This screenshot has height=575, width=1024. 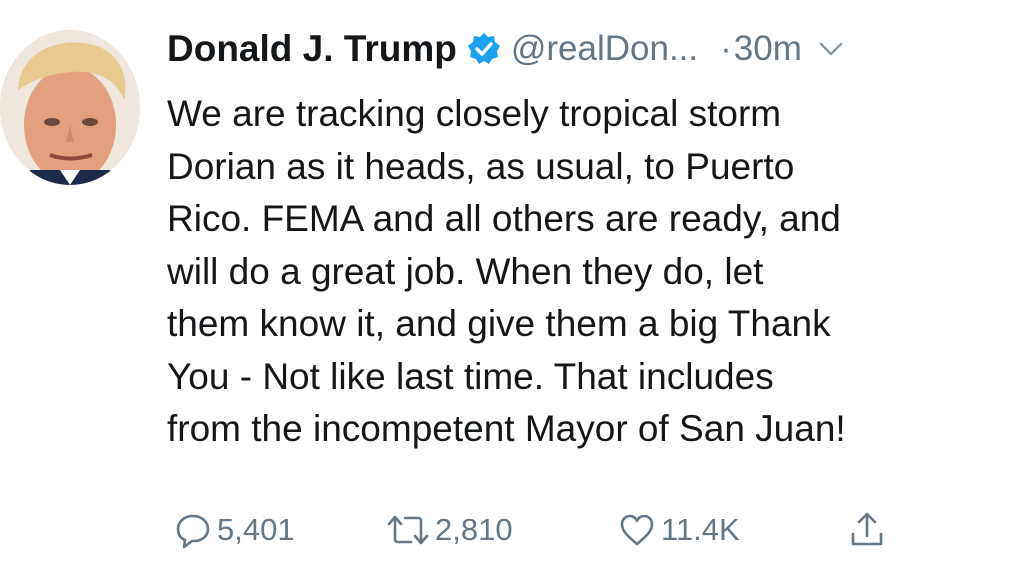 What do you see at coordinates (547, 530) in the screenshot?
I see `tweet-actions: 5,401 2,810 11.4K` at bounding box center [547, 530].